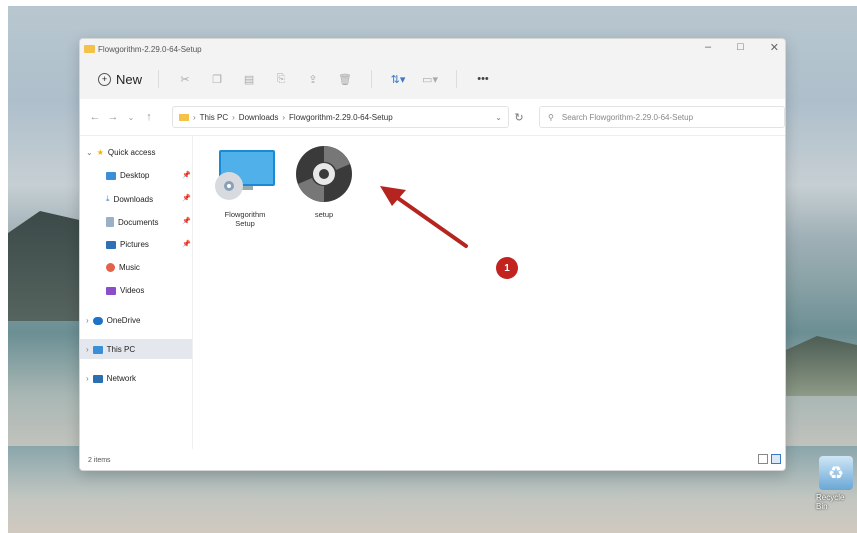  I want to click on recycle-bin-label: Recycle Bin, so click(830, 502).